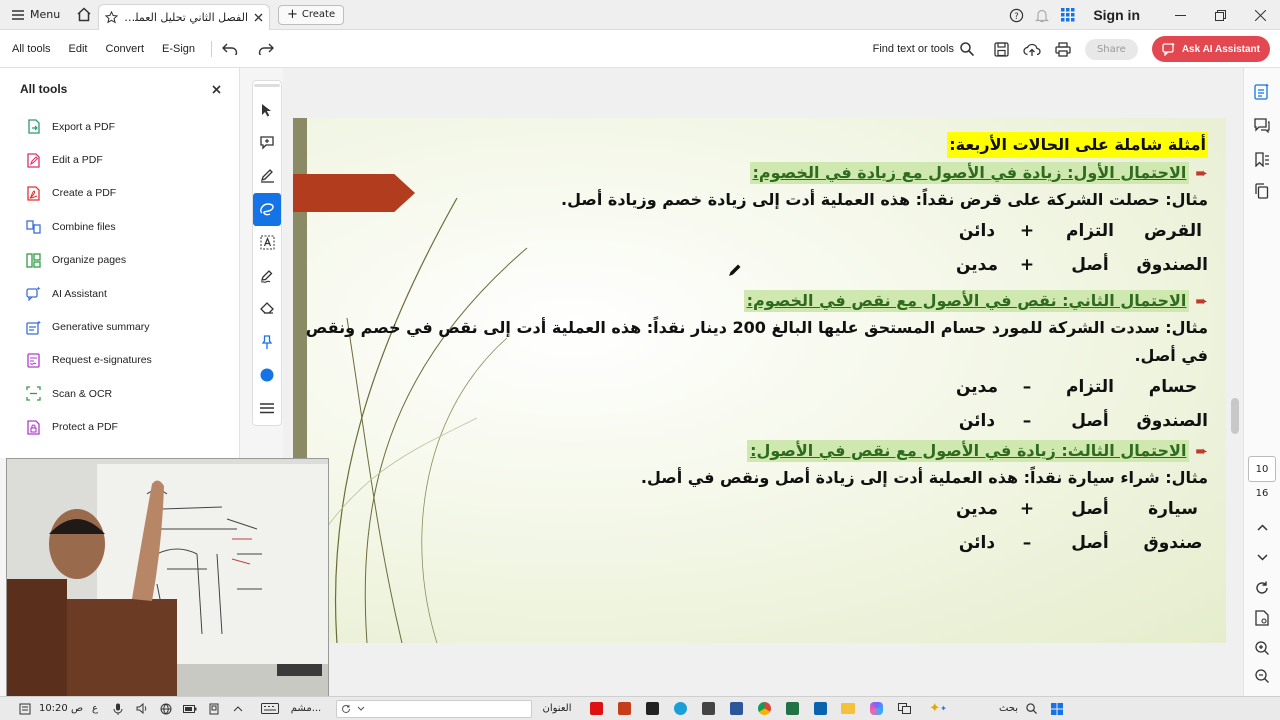  I want to click on taskbar-notes, so click(25, 708).